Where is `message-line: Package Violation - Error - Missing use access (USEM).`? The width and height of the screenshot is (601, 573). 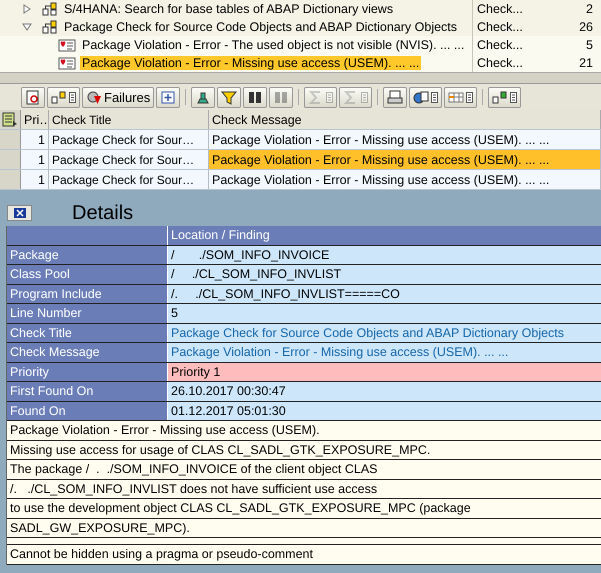
message-line: Package Violation - Error - Missing use access (USEM). is located at coordinates (304, 430).